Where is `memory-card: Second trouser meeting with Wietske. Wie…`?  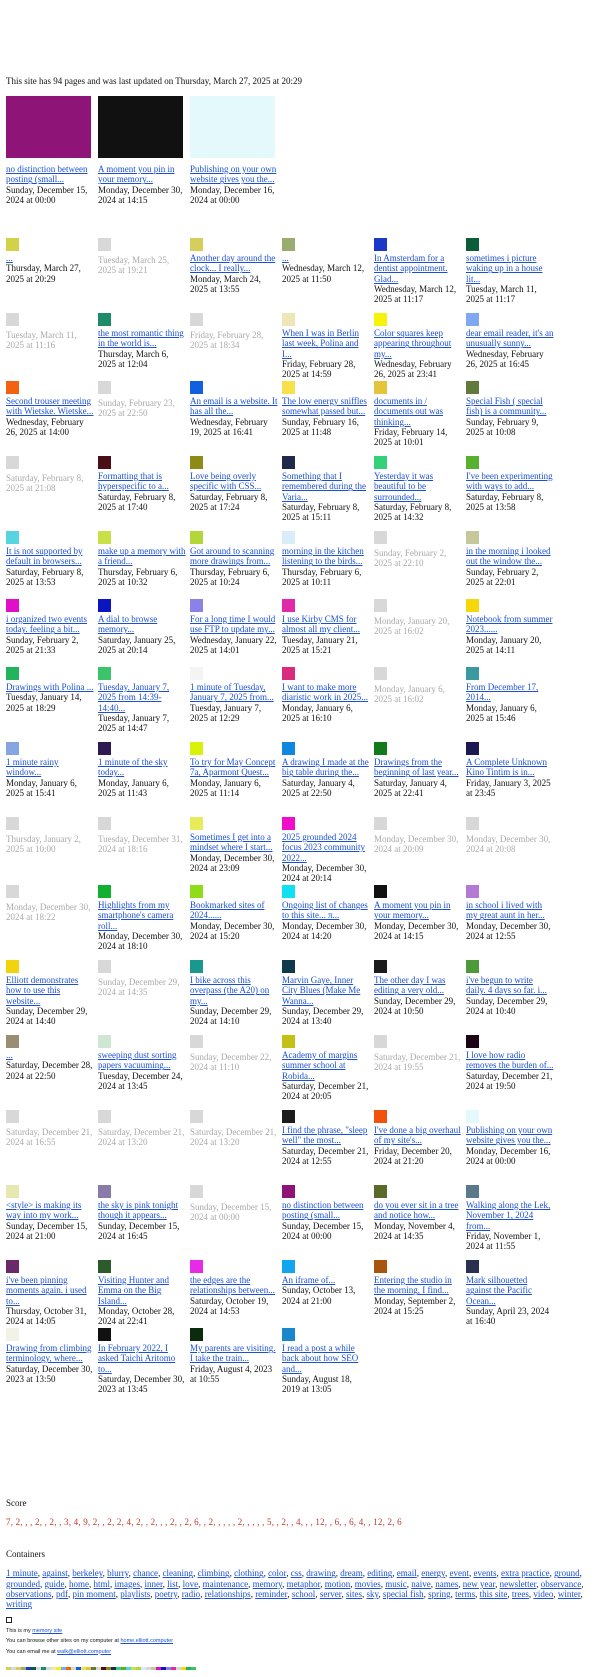
memory-card: Second trouser meeting with Wietske. Wie… is located at coordinates (50, 409).